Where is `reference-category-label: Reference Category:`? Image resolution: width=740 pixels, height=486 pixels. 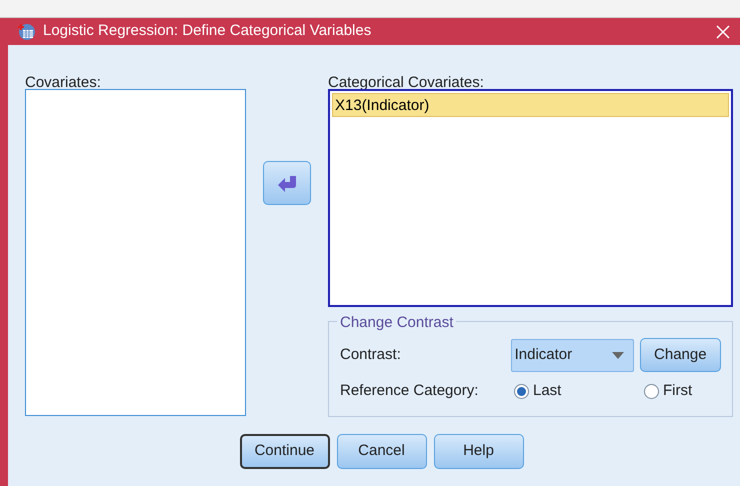 reference-category-label: Reference Category: is located at coordinates (410, 390).